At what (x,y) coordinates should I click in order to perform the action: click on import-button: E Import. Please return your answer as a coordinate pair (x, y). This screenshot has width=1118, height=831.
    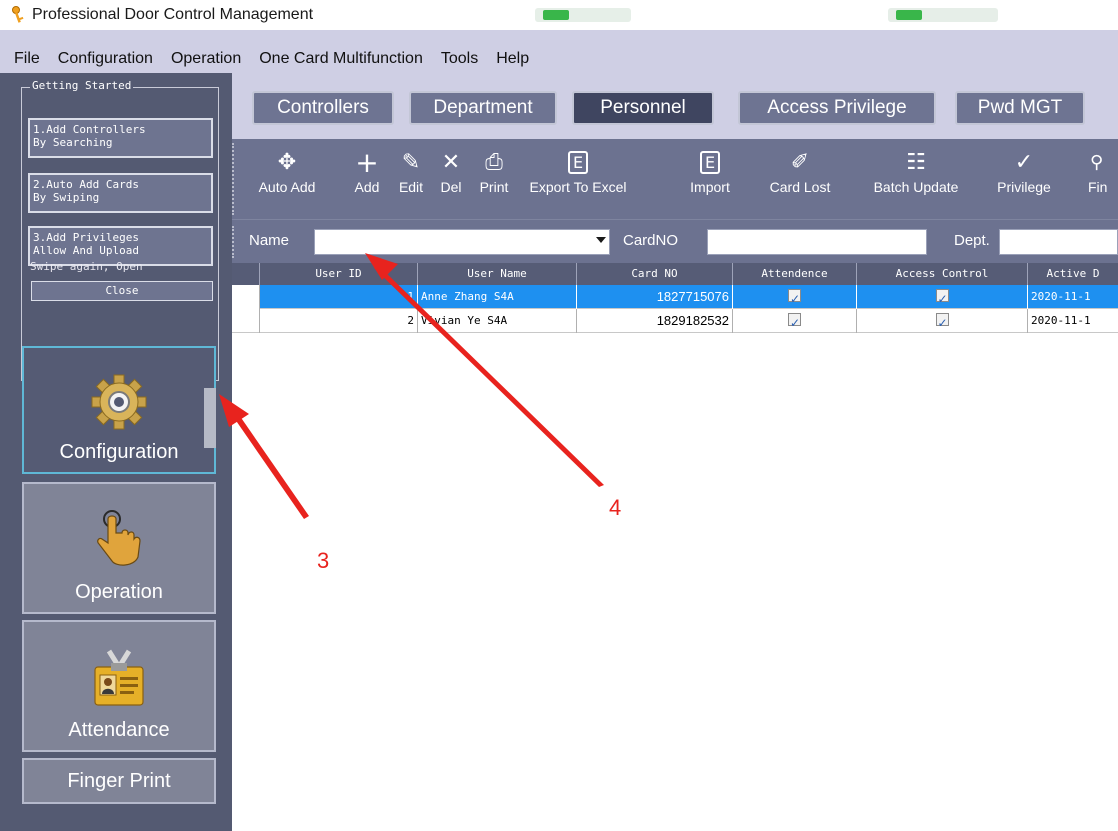
    Looking at the image, I should click on (710, 177).